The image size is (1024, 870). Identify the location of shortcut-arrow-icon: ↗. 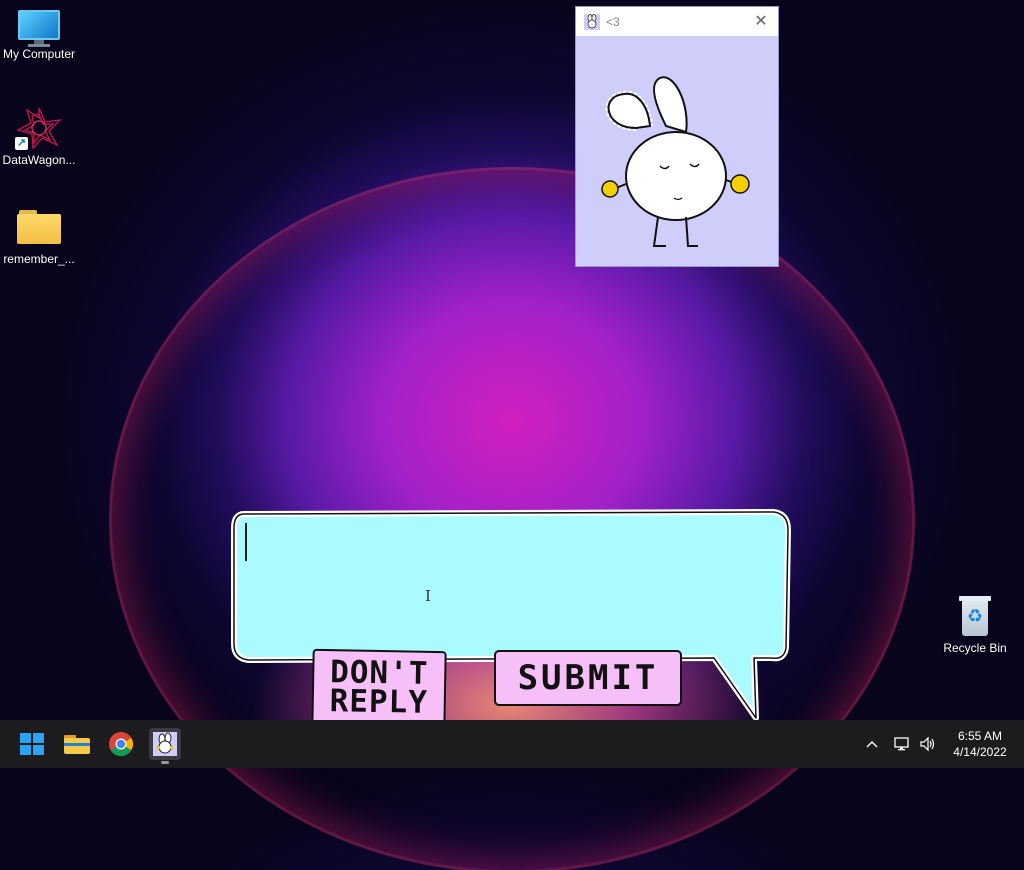
(21, 143).